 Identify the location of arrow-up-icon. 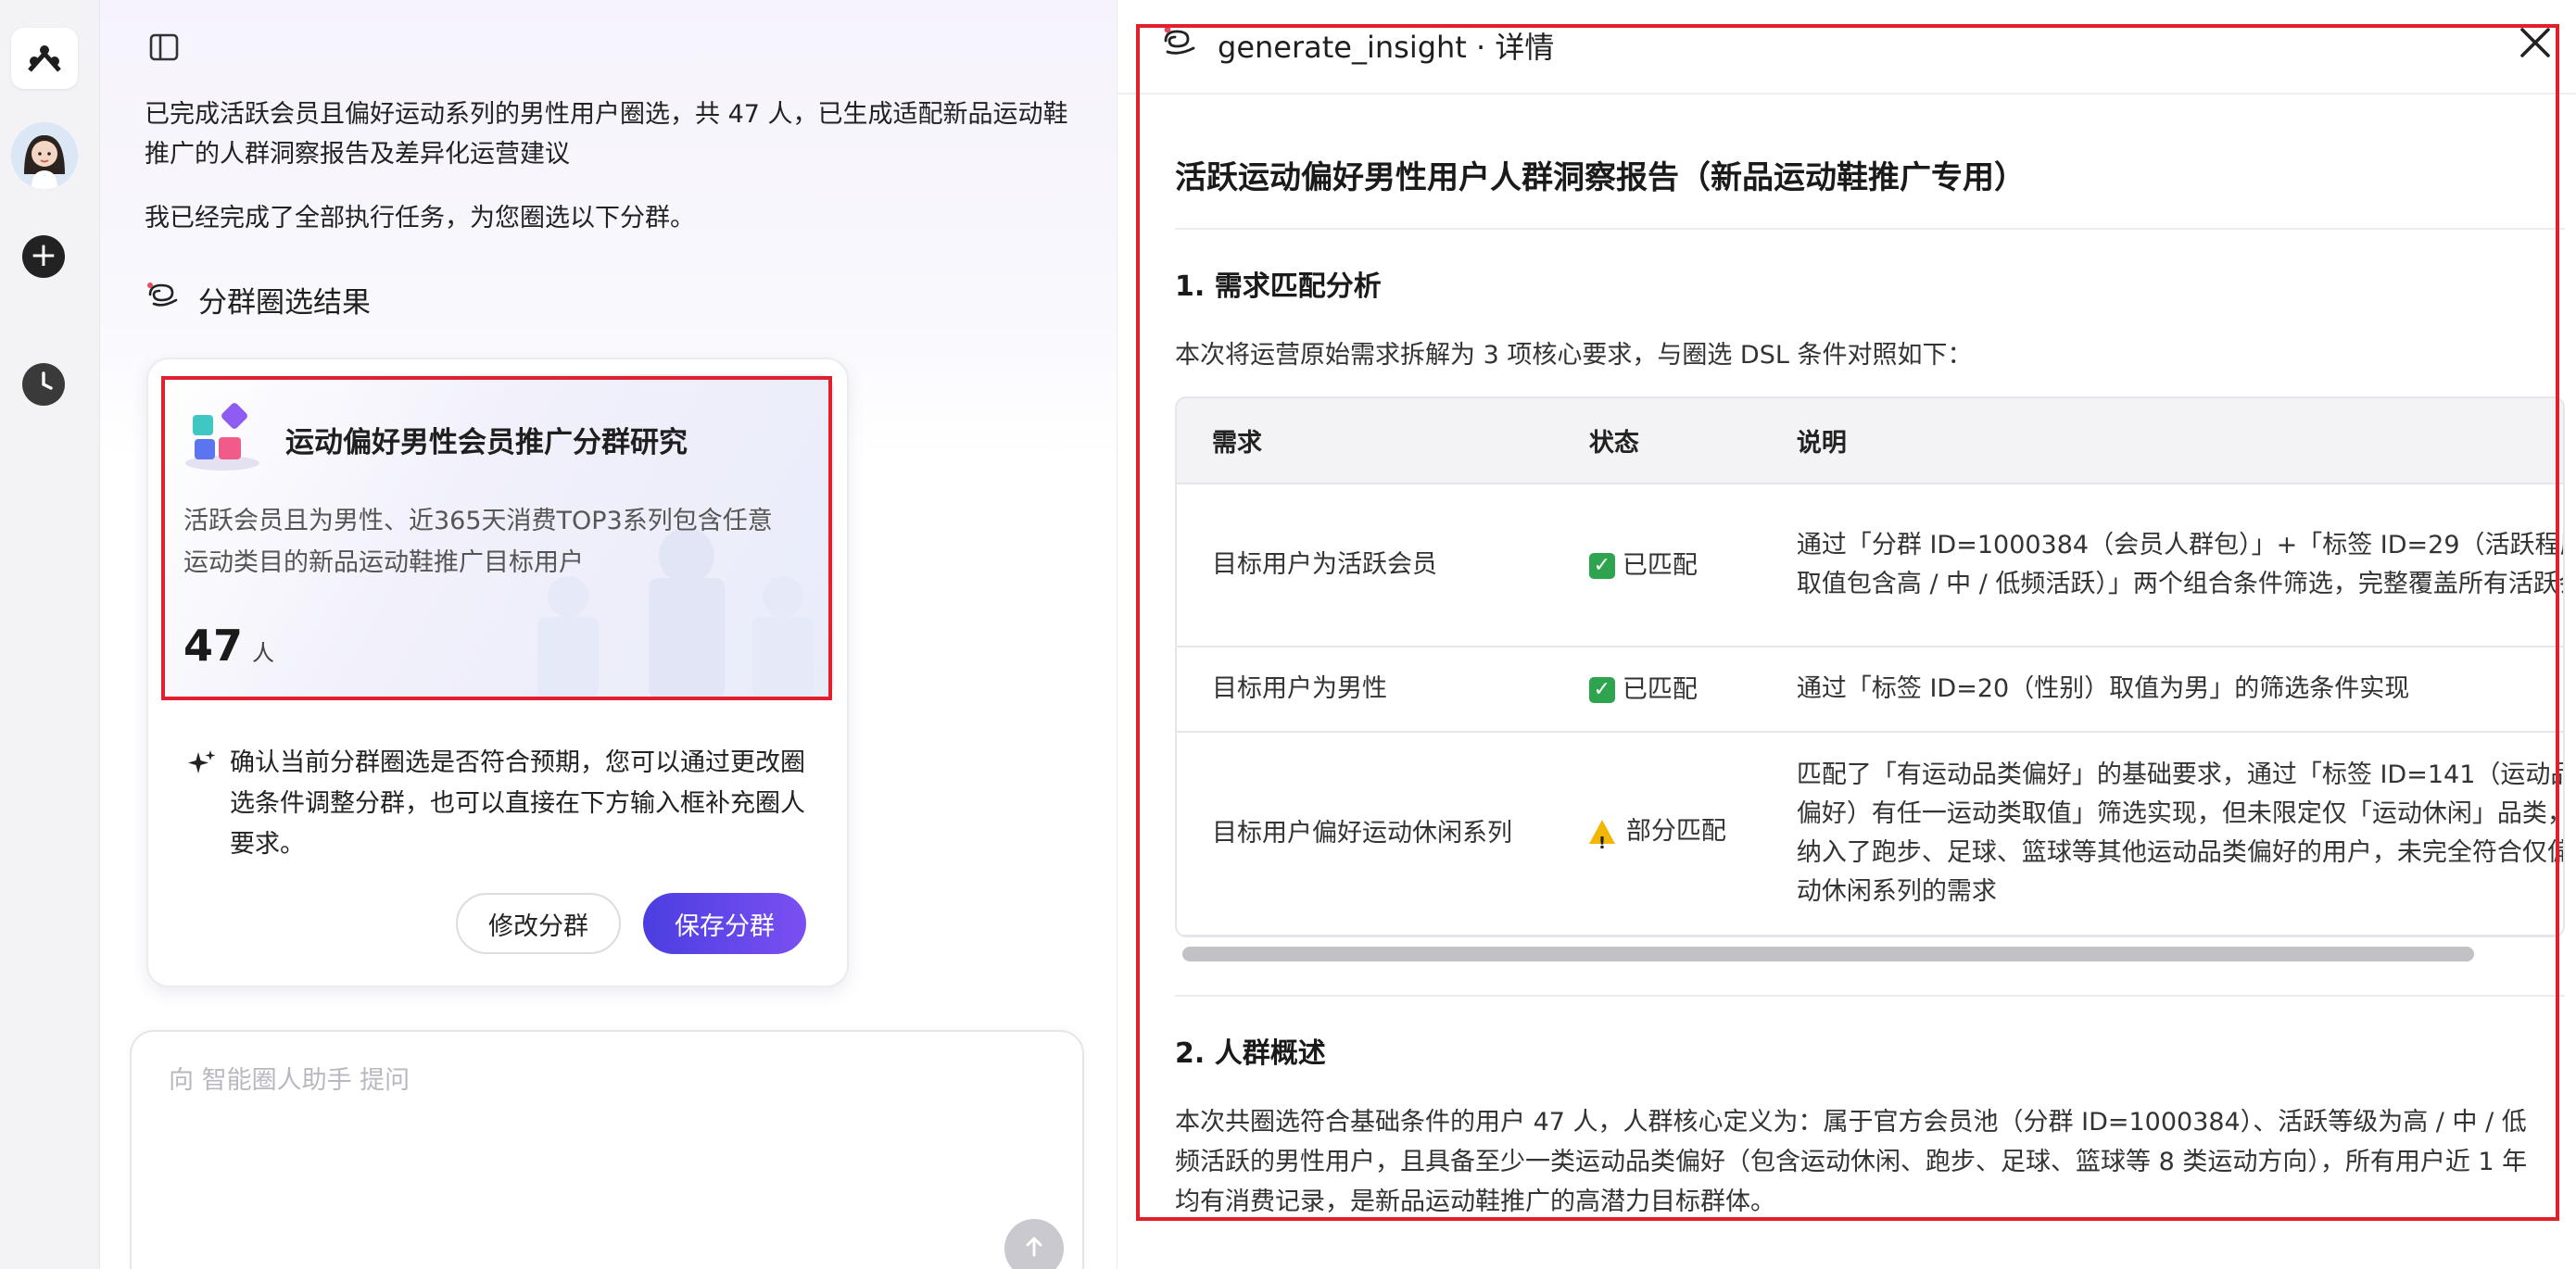
(1034, 1249).